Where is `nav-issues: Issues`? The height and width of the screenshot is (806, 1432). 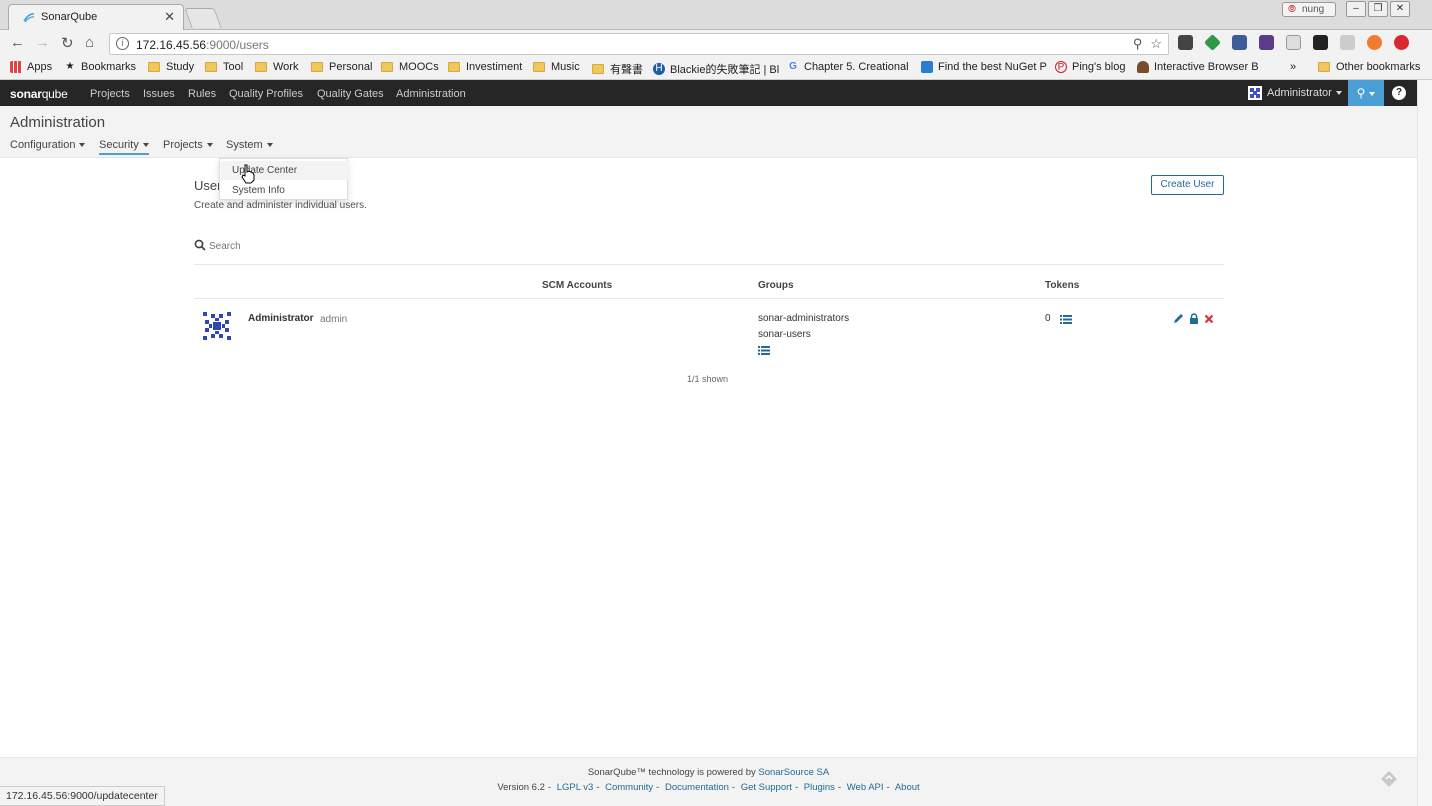
nav-issues: Issues is located at coordinates (159, 94).